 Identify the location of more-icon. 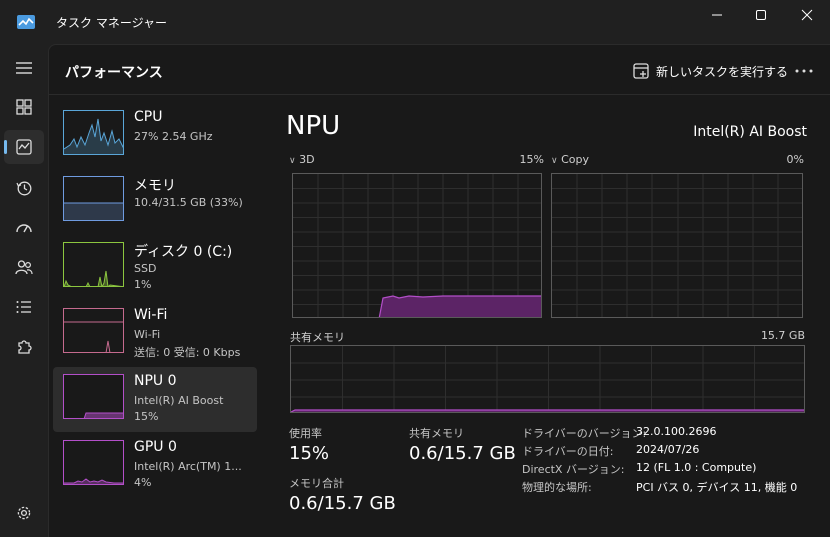
(804, 71).